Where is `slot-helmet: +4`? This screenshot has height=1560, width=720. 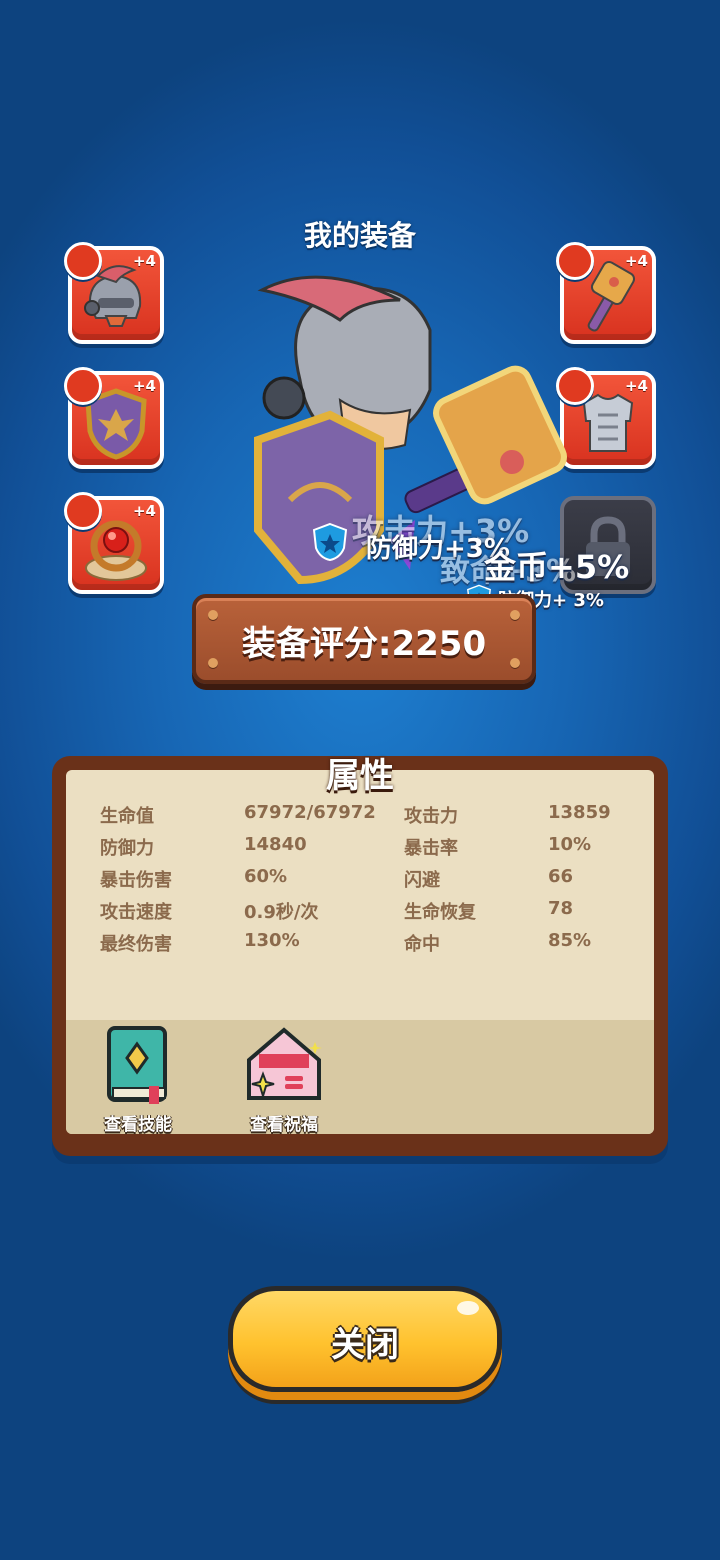 slot-helmet: +4 is located at coordinates (114, 293).